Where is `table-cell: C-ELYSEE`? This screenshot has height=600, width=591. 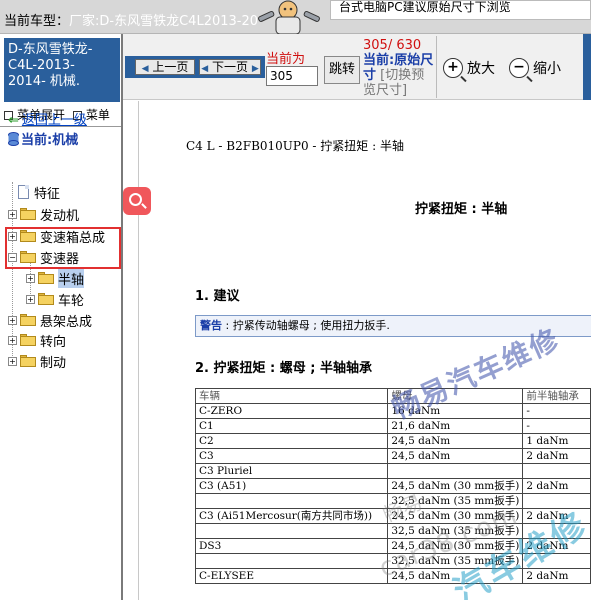
table-cell: C-ELYSEE is located at coordinates (291, 576).